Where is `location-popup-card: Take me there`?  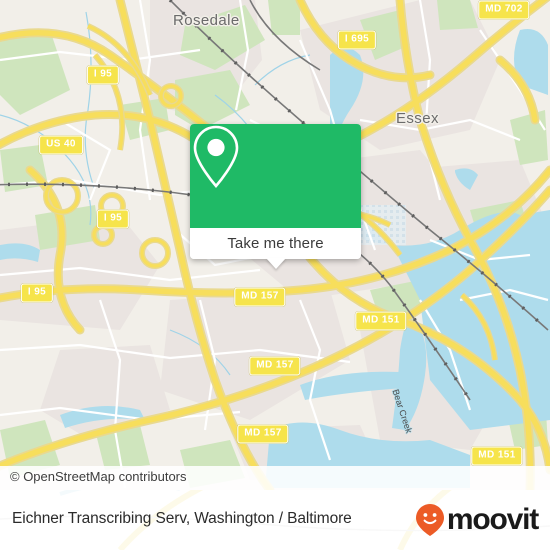 location-popup-card: Take me there is located at coordinates (275, 196).